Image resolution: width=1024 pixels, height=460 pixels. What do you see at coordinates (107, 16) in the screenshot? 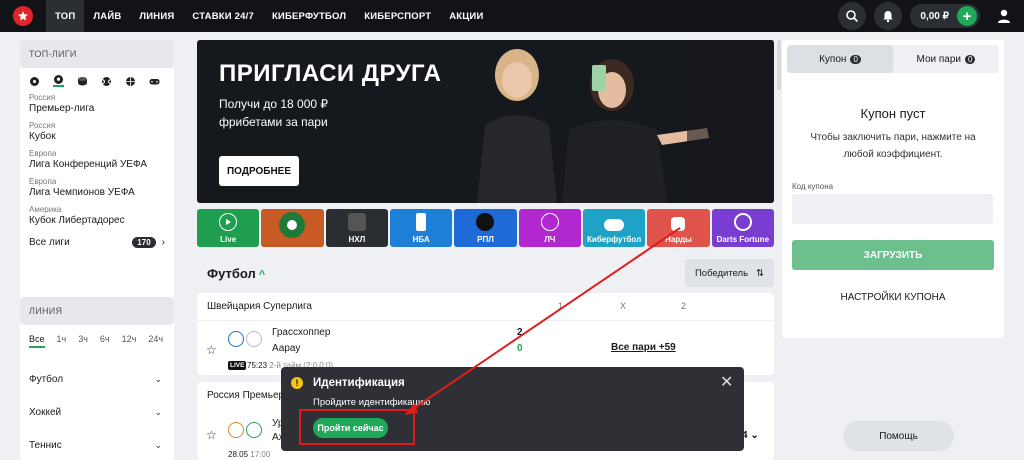
I see `nav-tab-live: ЛАЙВ` at bounding box center [107, 16].